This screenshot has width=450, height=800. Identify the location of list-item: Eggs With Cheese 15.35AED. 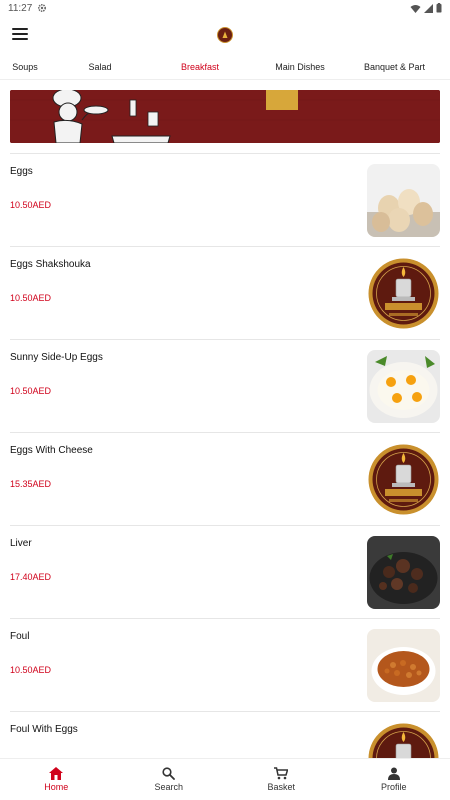
(225, 478).